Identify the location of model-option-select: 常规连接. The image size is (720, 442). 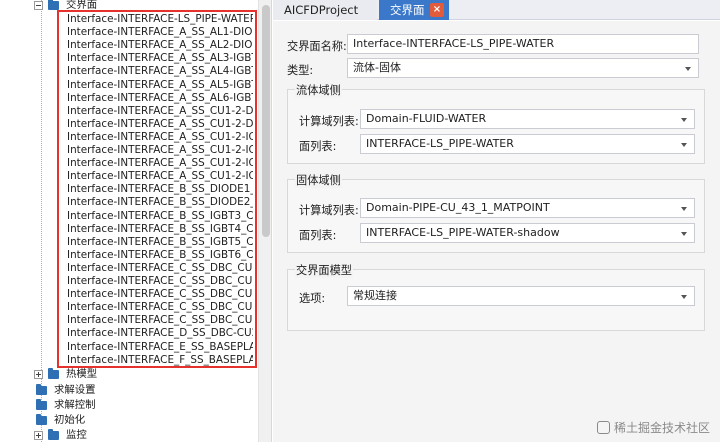
(521, 296).